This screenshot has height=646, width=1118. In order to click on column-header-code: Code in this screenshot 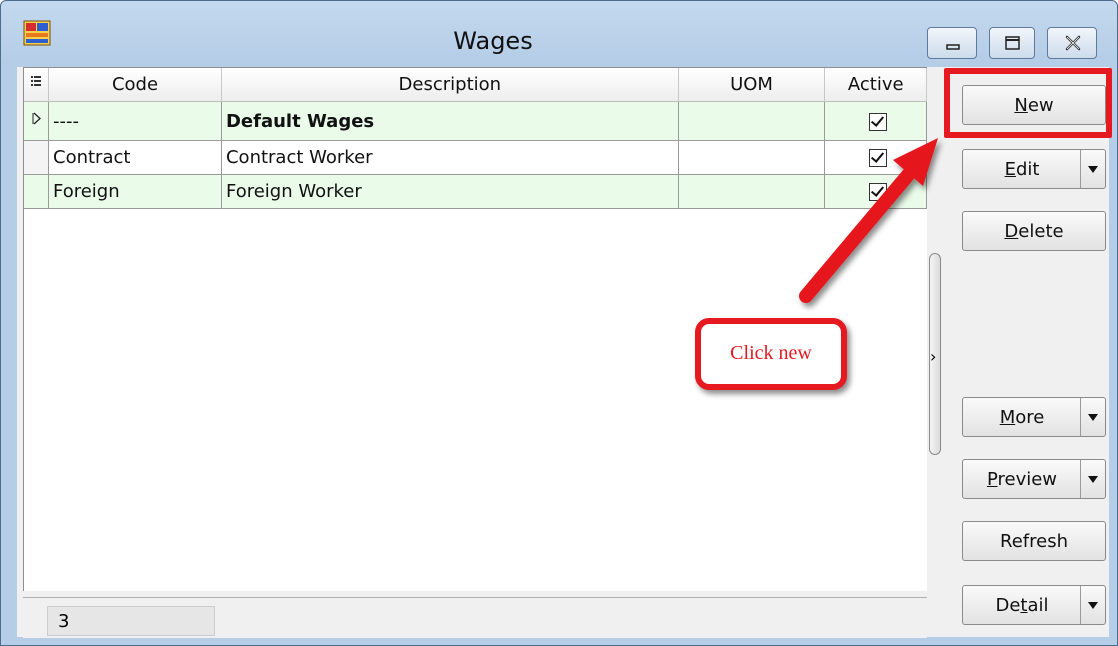, I will do `click(135, 85)`.